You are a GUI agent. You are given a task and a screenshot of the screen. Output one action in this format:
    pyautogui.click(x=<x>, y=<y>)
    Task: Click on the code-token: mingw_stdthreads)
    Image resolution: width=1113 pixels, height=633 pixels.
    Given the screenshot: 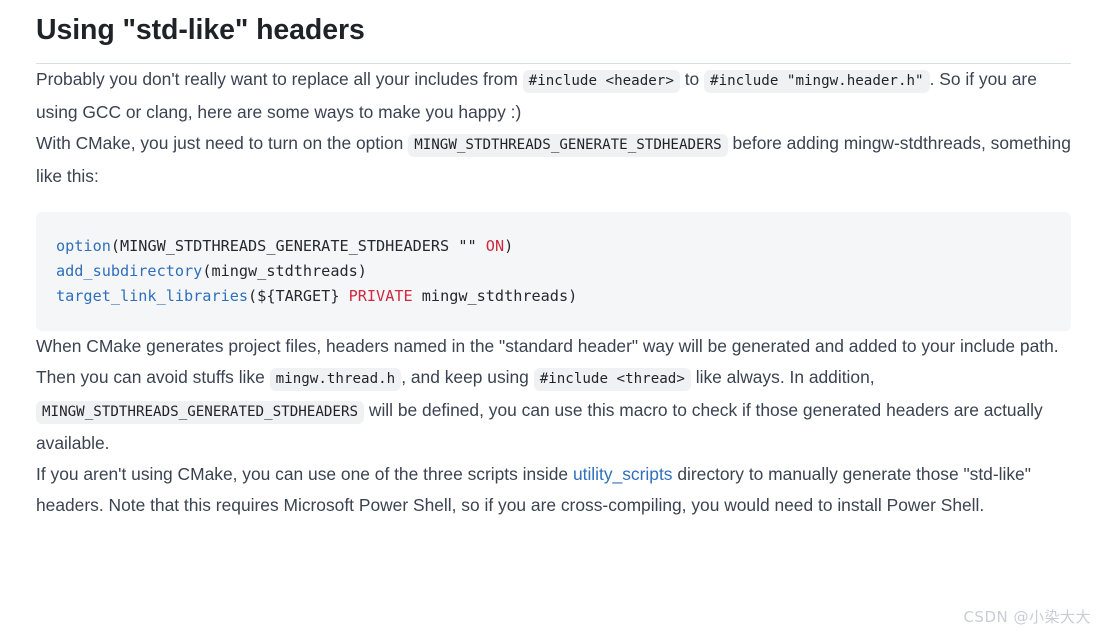 What is the action you would take?
    pyautogui.click(x=495, y=295)
    